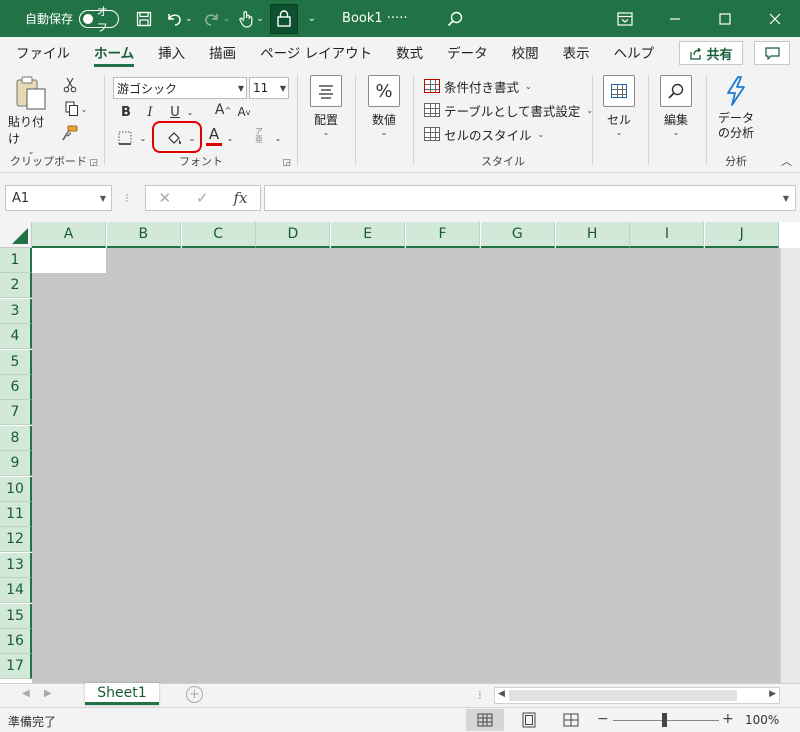  What do you see at coordinates (16, 337) in the screenshot?
I see `row-header-4: 4` at bounding box center [16, 337].